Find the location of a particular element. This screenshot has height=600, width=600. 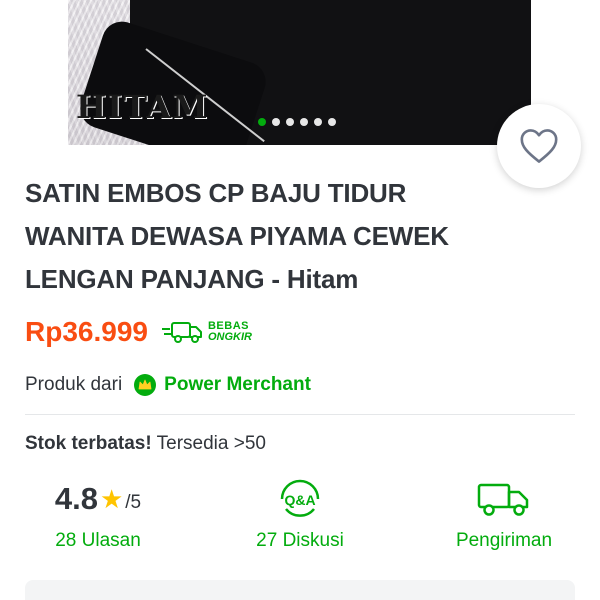

delivery-truck-icon is located at coordinates (181, 332).